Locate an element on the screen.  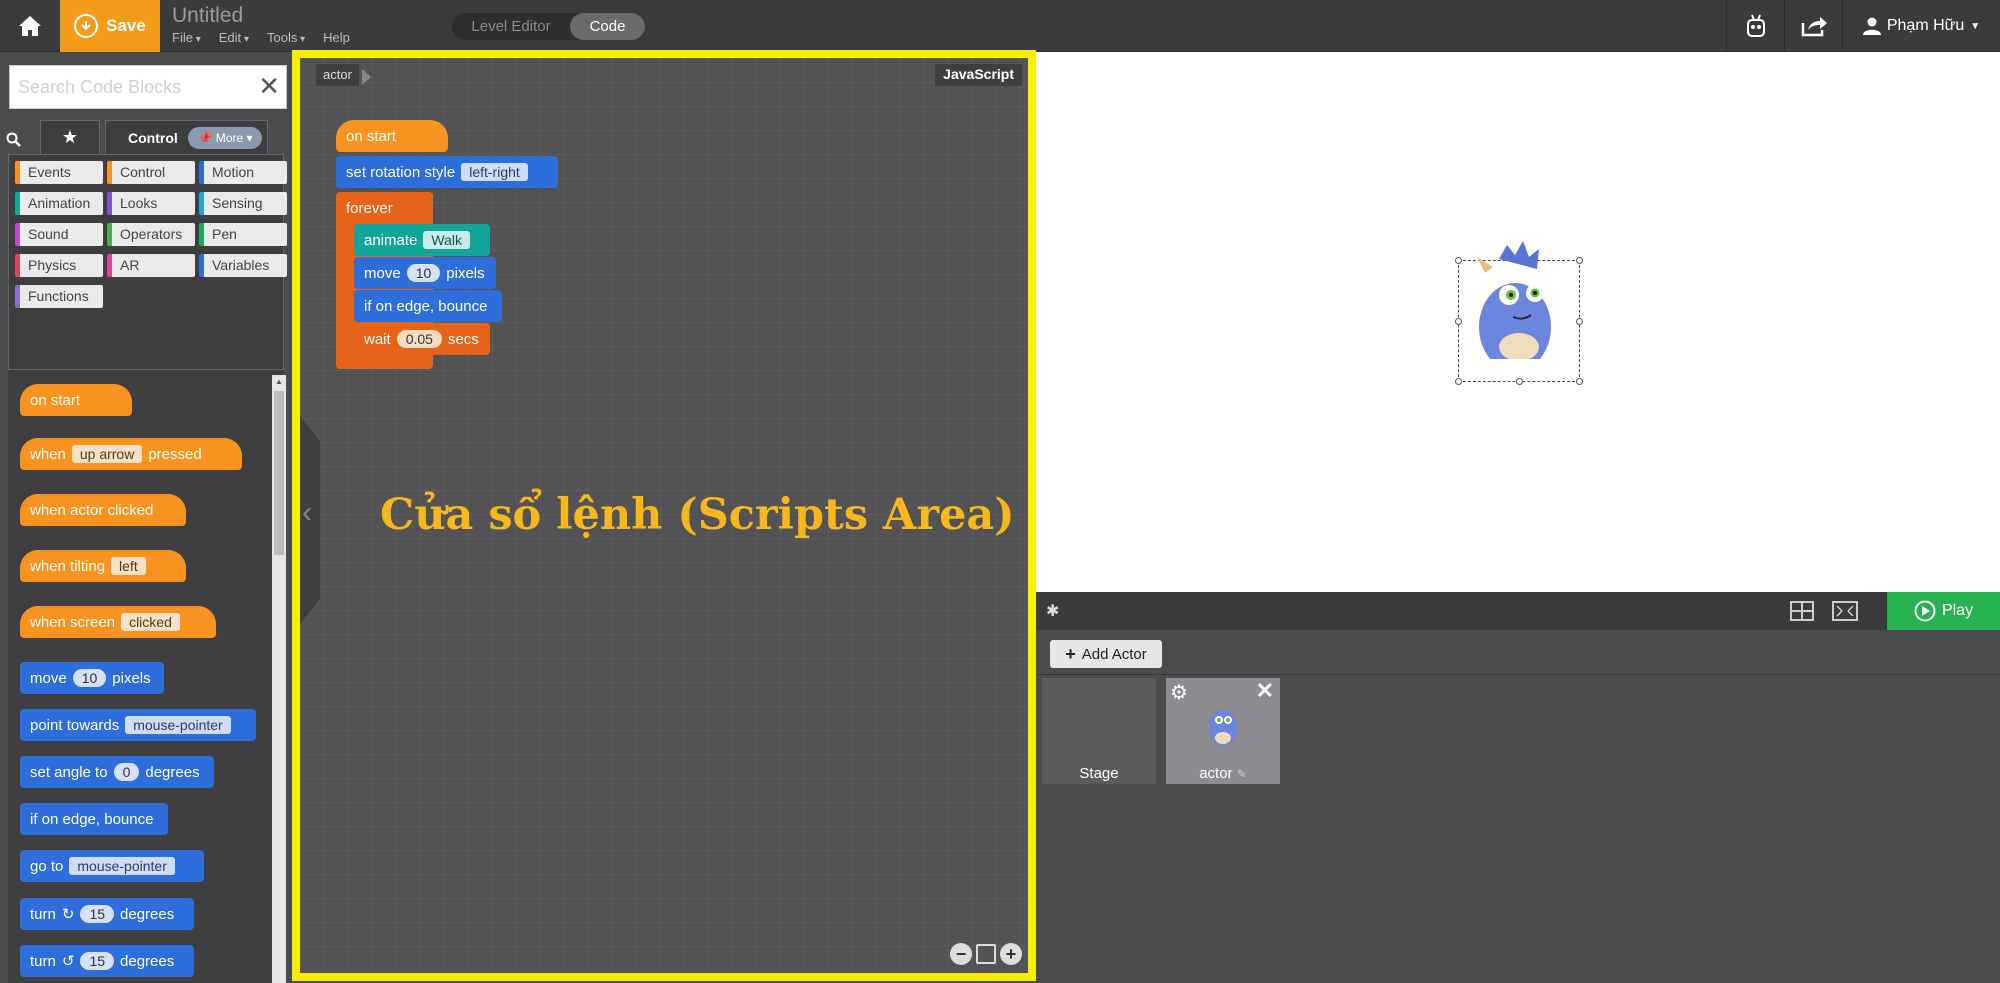
document-title: Untitled is located at coordinates (207, 16).